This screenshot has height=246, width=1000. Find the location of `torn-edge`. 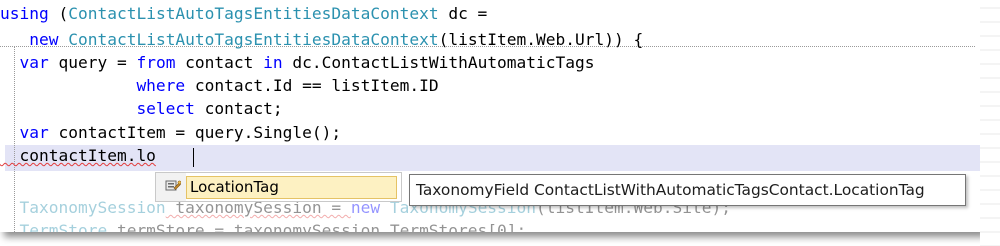

torn-edge is located at coordinates (990, 123).